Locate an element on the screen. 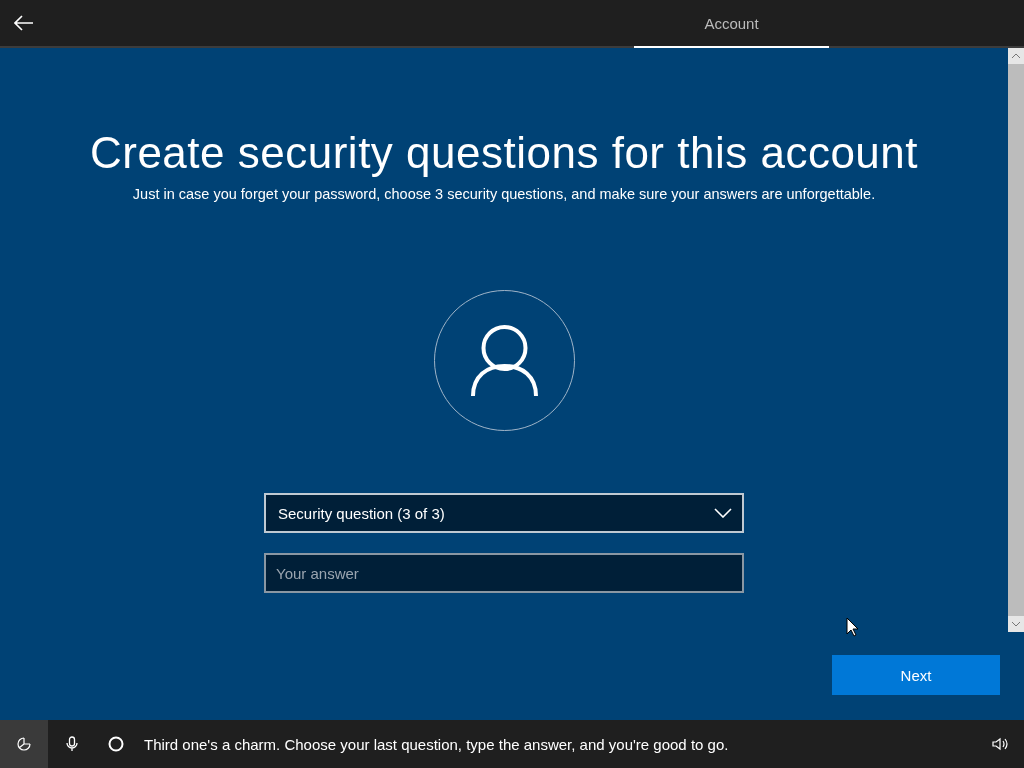 The image size is (1024, 768). page-subtitle: Just in case you forget your password, choose 3 security questions, and make sure your answers are unforgettable. is located at coordinates (504, 194).